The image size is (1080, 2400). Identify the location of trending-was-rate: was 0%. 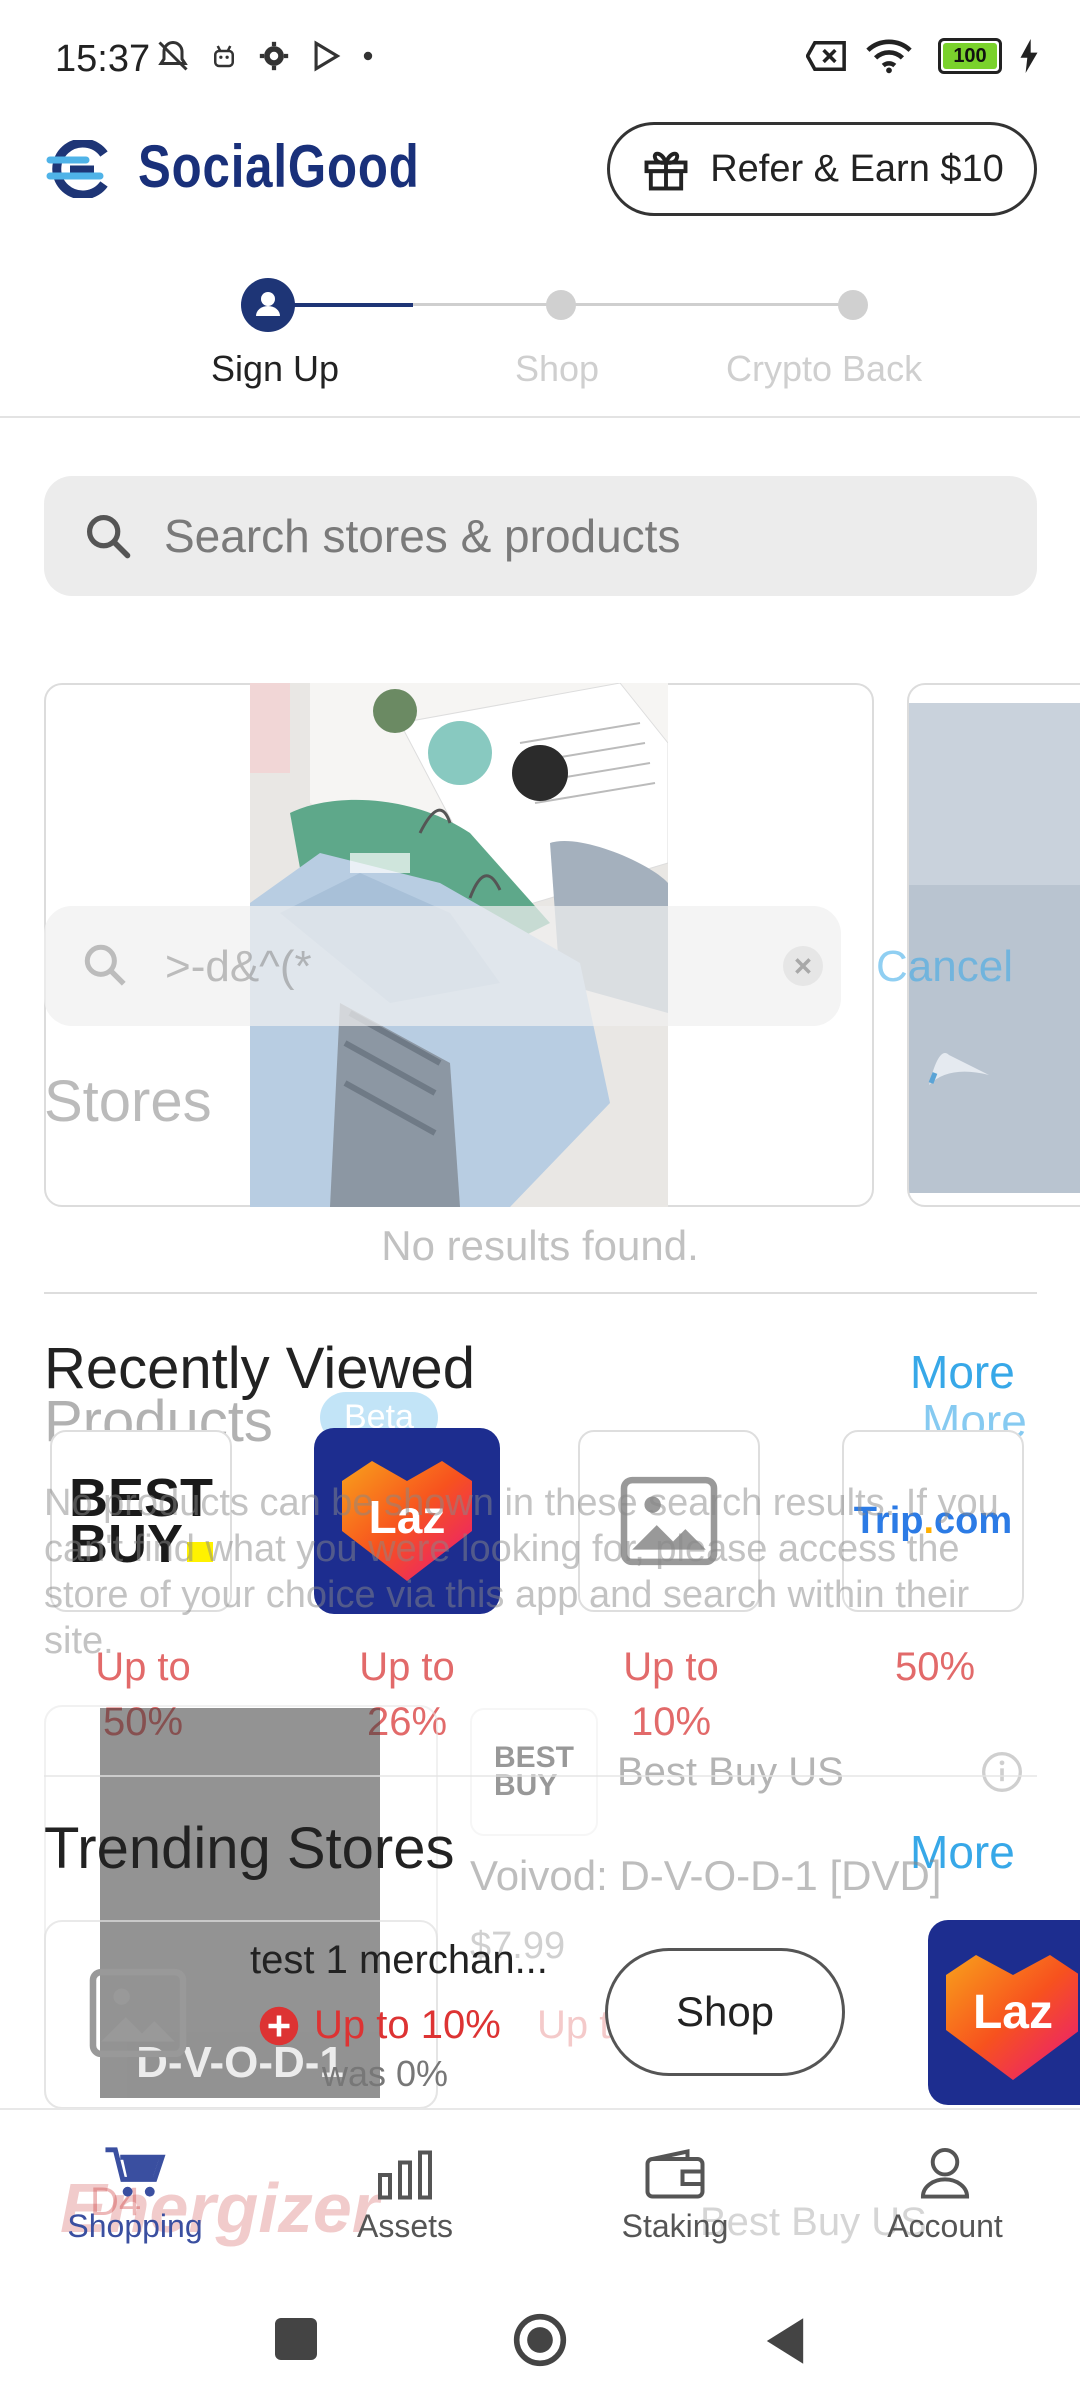
(385, 2073).